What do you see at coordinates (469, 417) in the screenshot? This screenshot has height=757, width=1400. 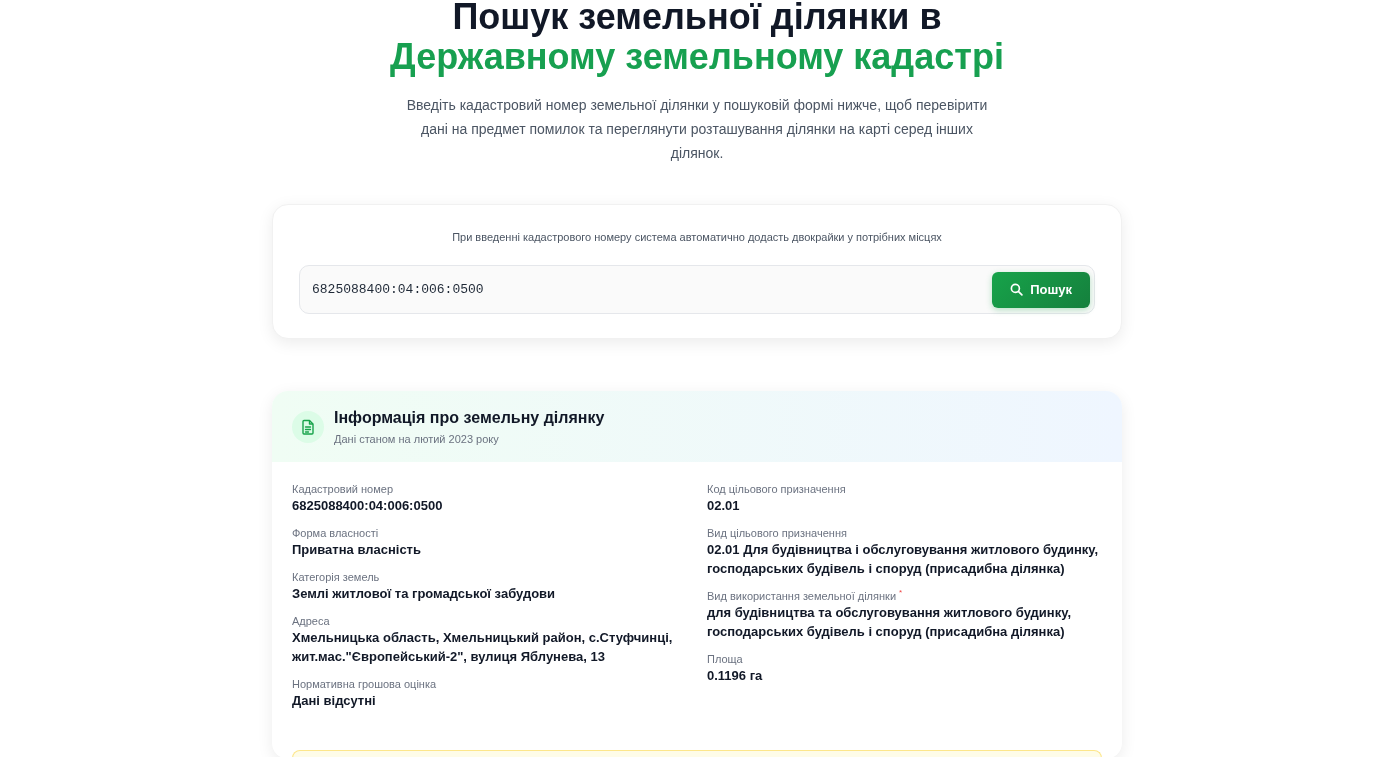 I see `info-card-title: Інформація про земельну ділянку` at bounding box center [469, 417].